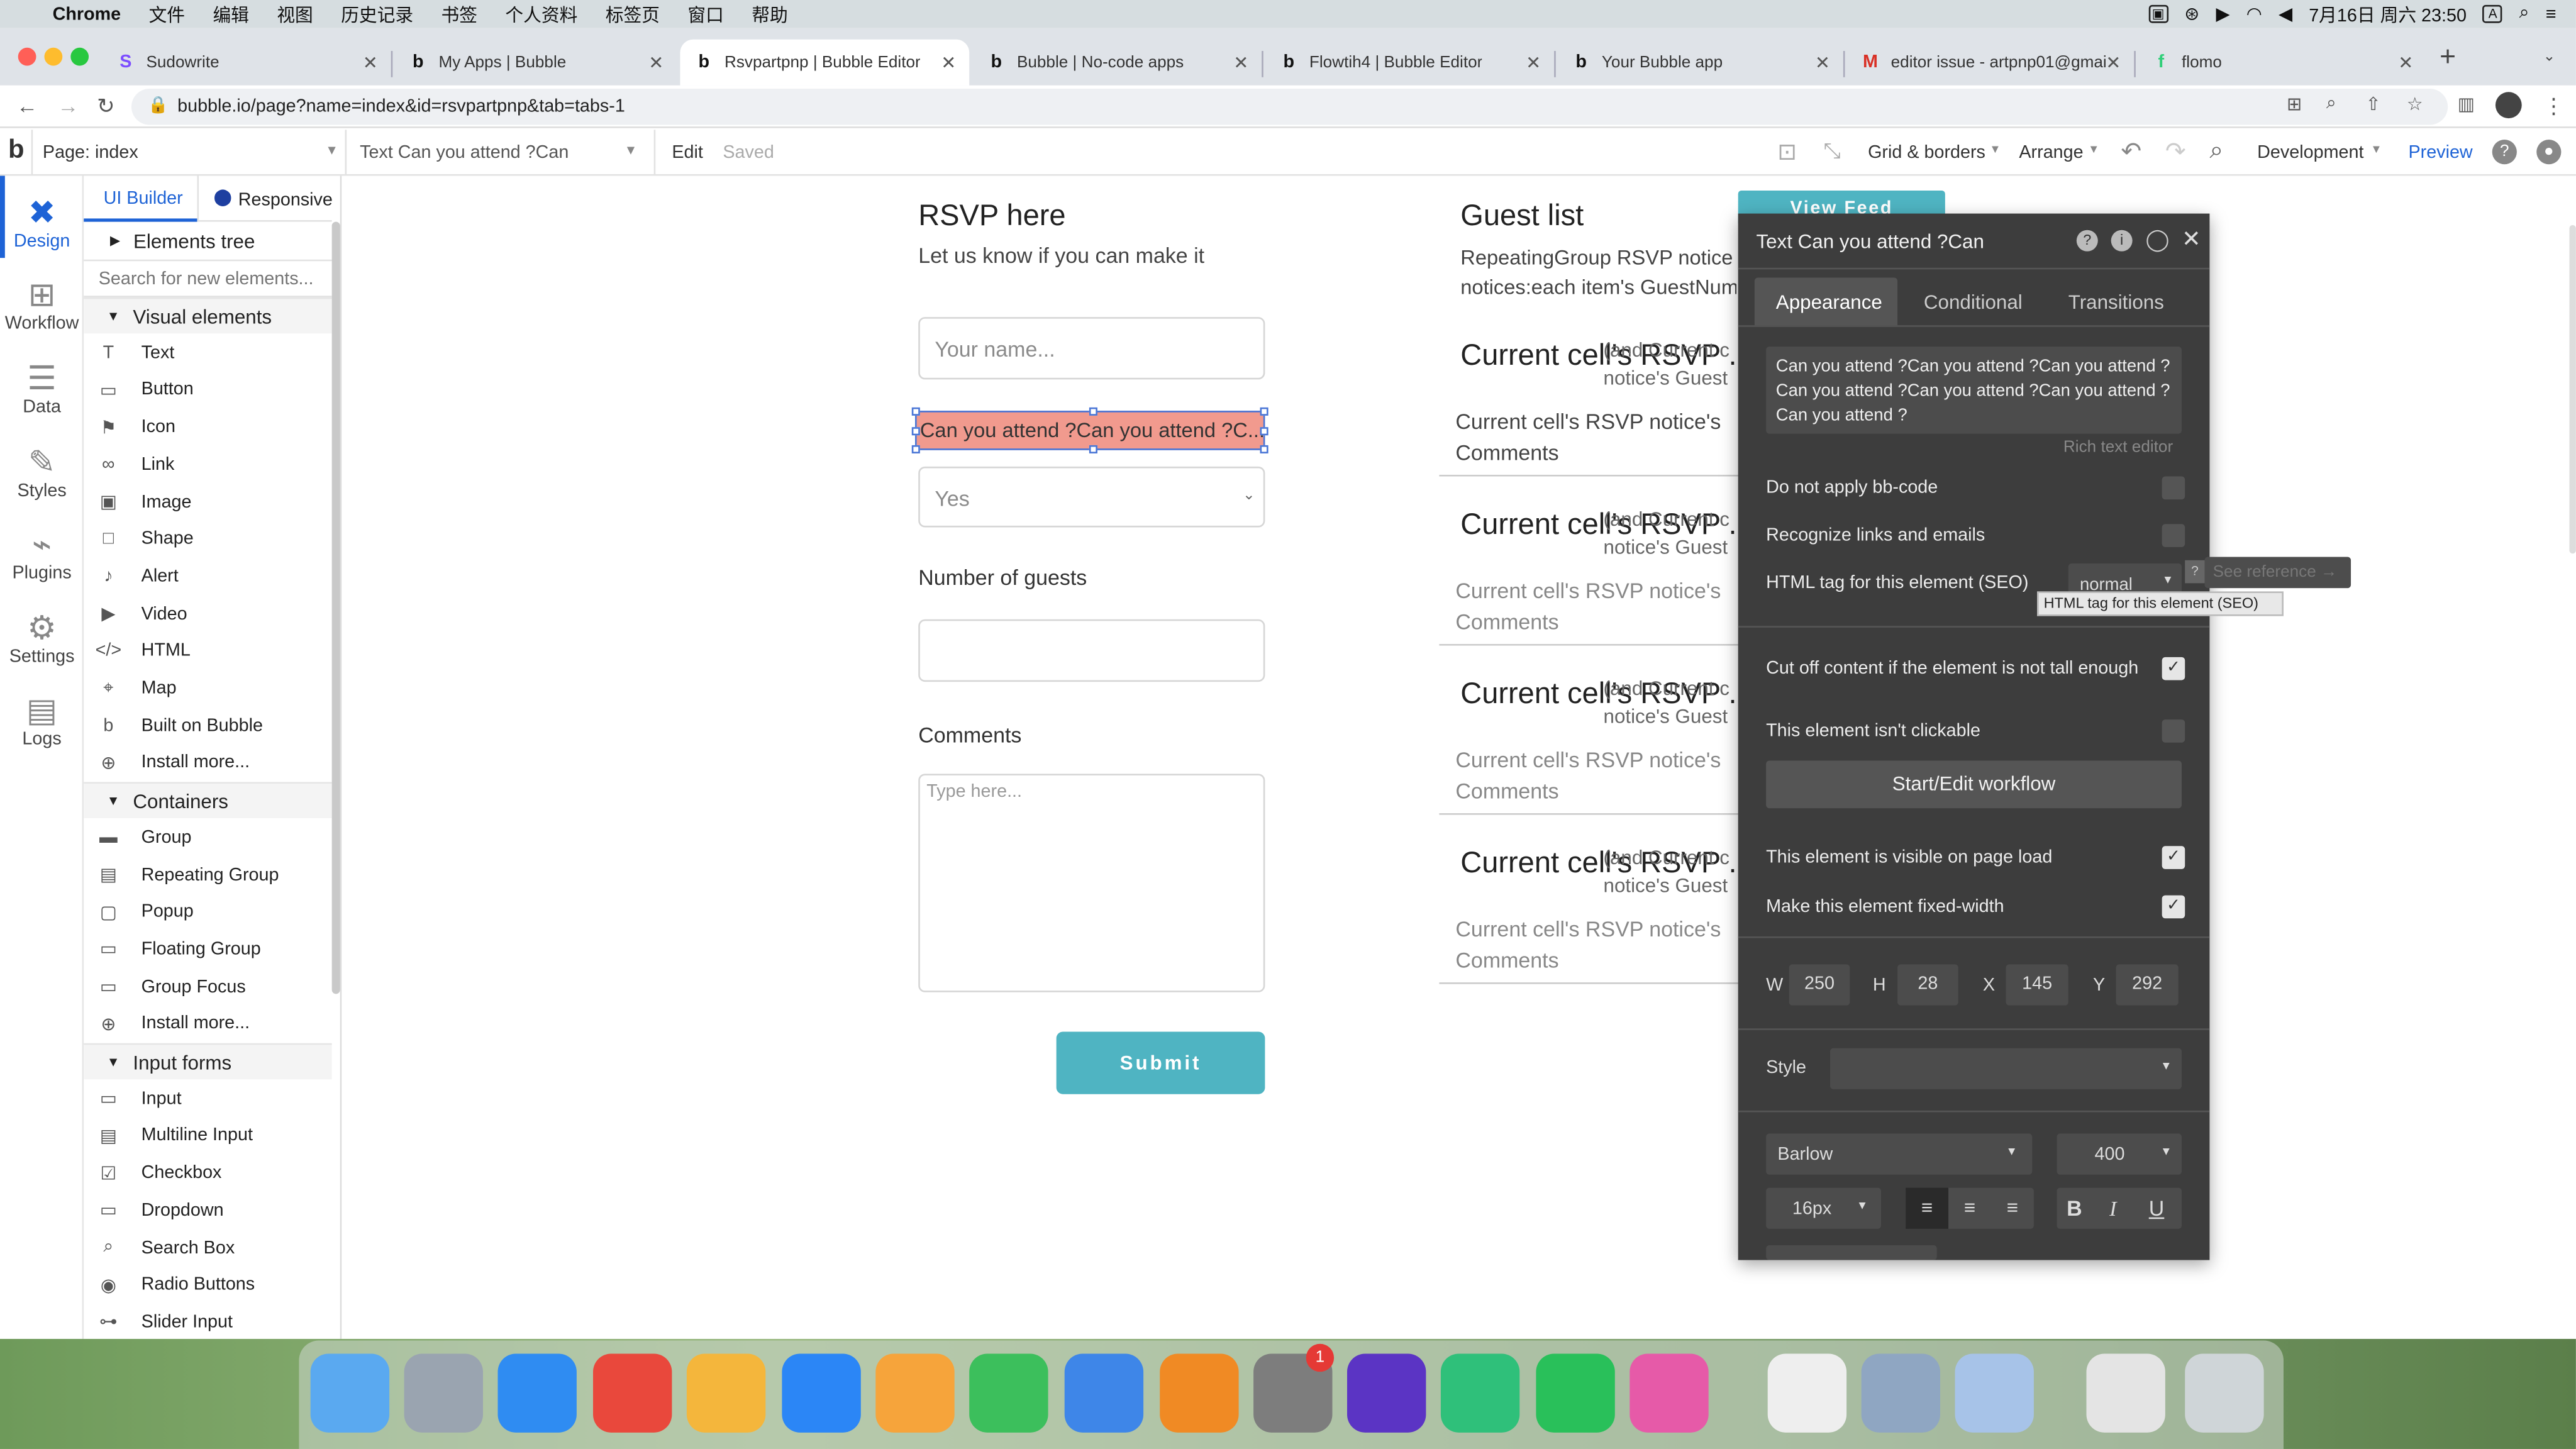 This screenshot has height=1449, width=2576. I want to click on tab-responsive: Responsive, so click(285, 200).